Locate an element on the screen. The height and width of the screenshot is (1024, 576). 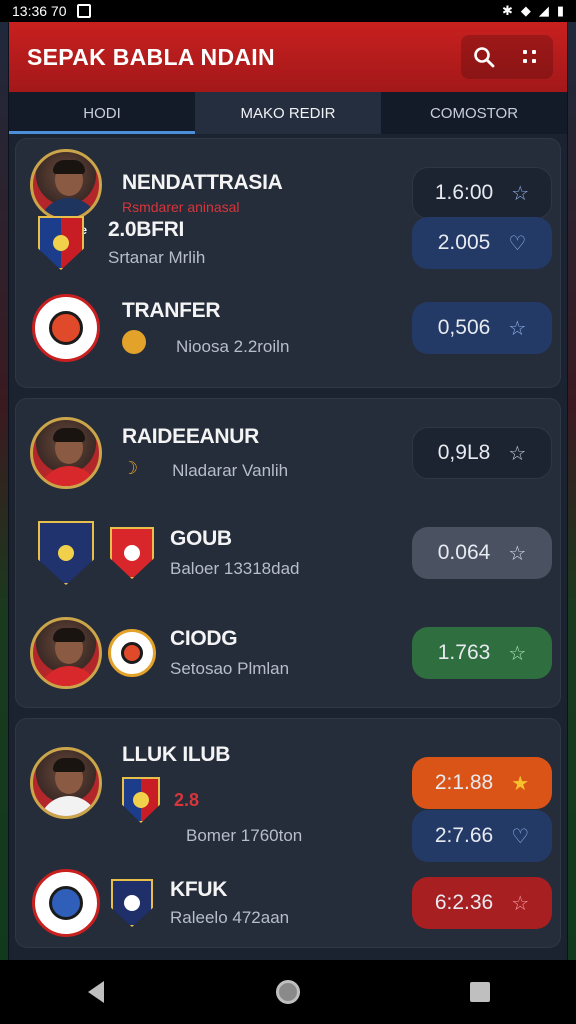
odds-column: 1.6:00 ☆ is located at coordinates (485, 193).